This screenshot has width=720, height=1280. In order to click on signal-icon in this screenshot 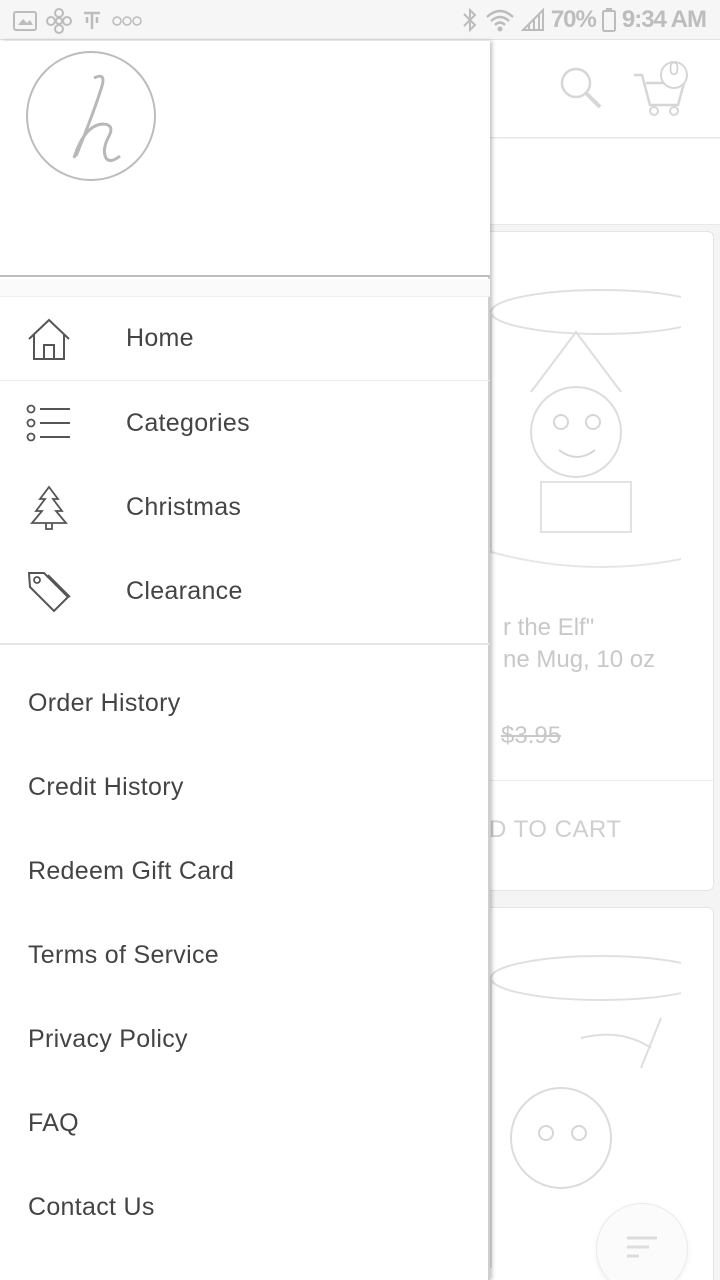, I will do `click(532, 20)`.